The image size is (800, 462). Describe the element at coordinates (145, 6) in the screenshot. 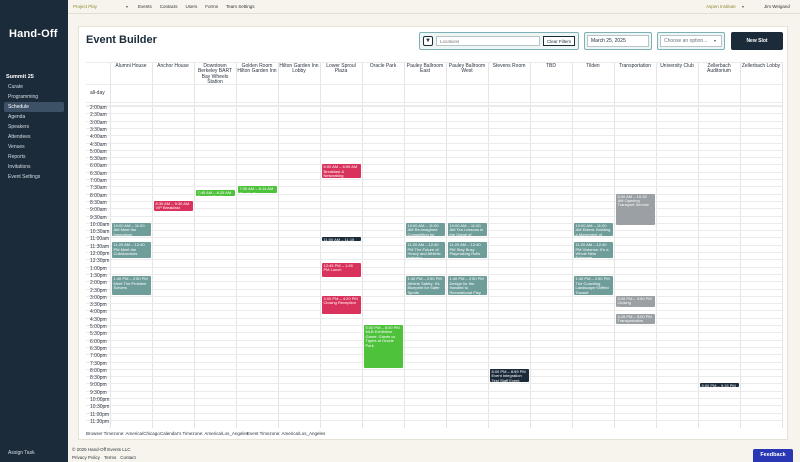

I see `nav-events: Events` at that location.